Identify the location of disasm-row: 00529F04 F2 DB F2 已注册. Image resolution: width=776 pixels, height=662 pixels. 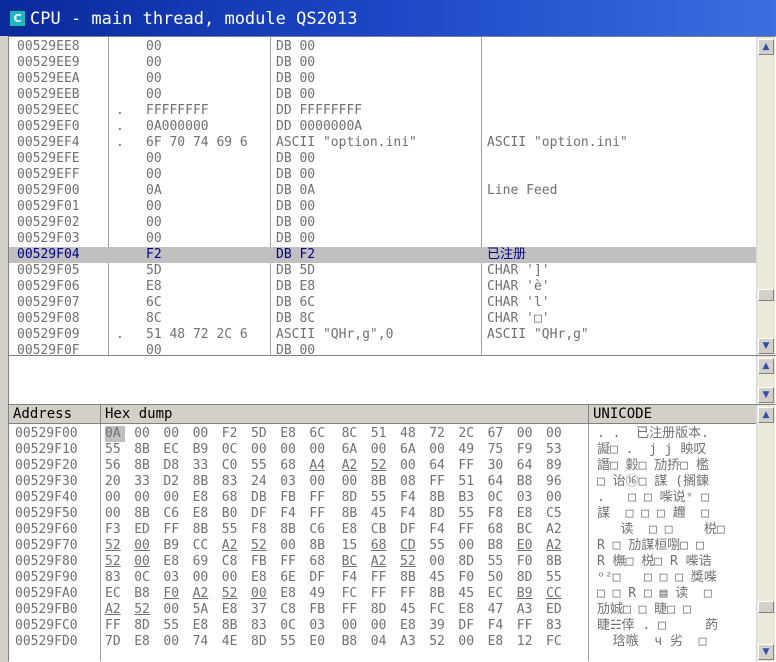
(382, 255).